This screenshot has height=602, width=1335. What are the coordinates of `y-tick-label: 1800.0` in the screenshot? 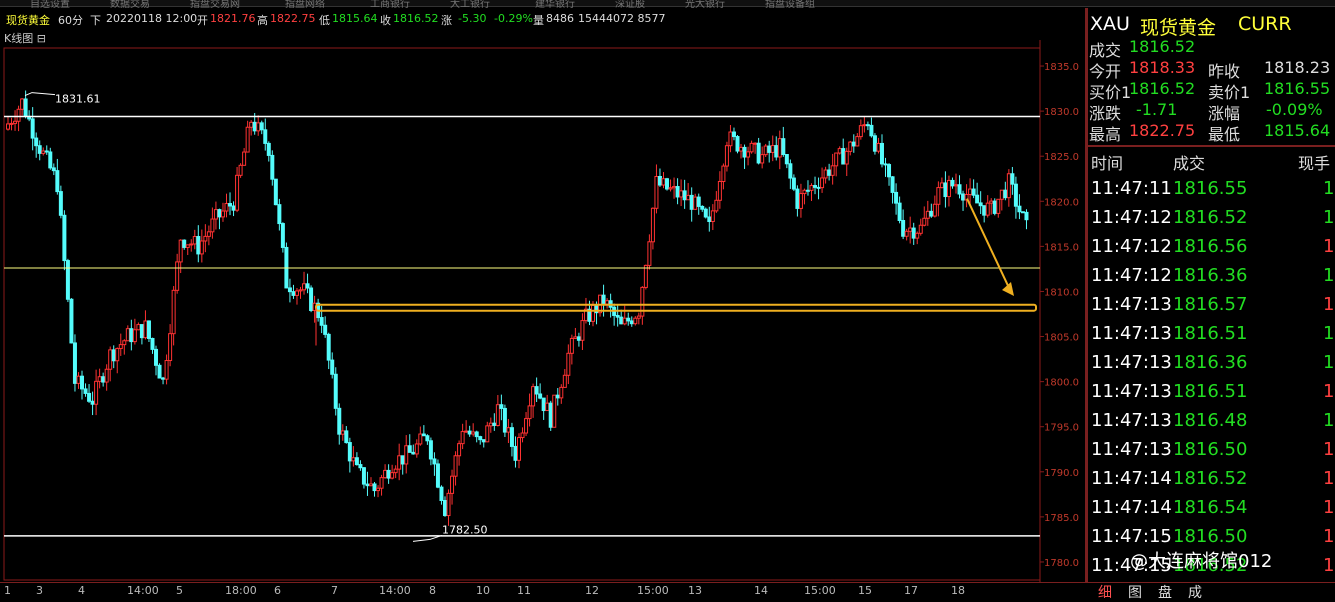 It's located at (1061, 383).